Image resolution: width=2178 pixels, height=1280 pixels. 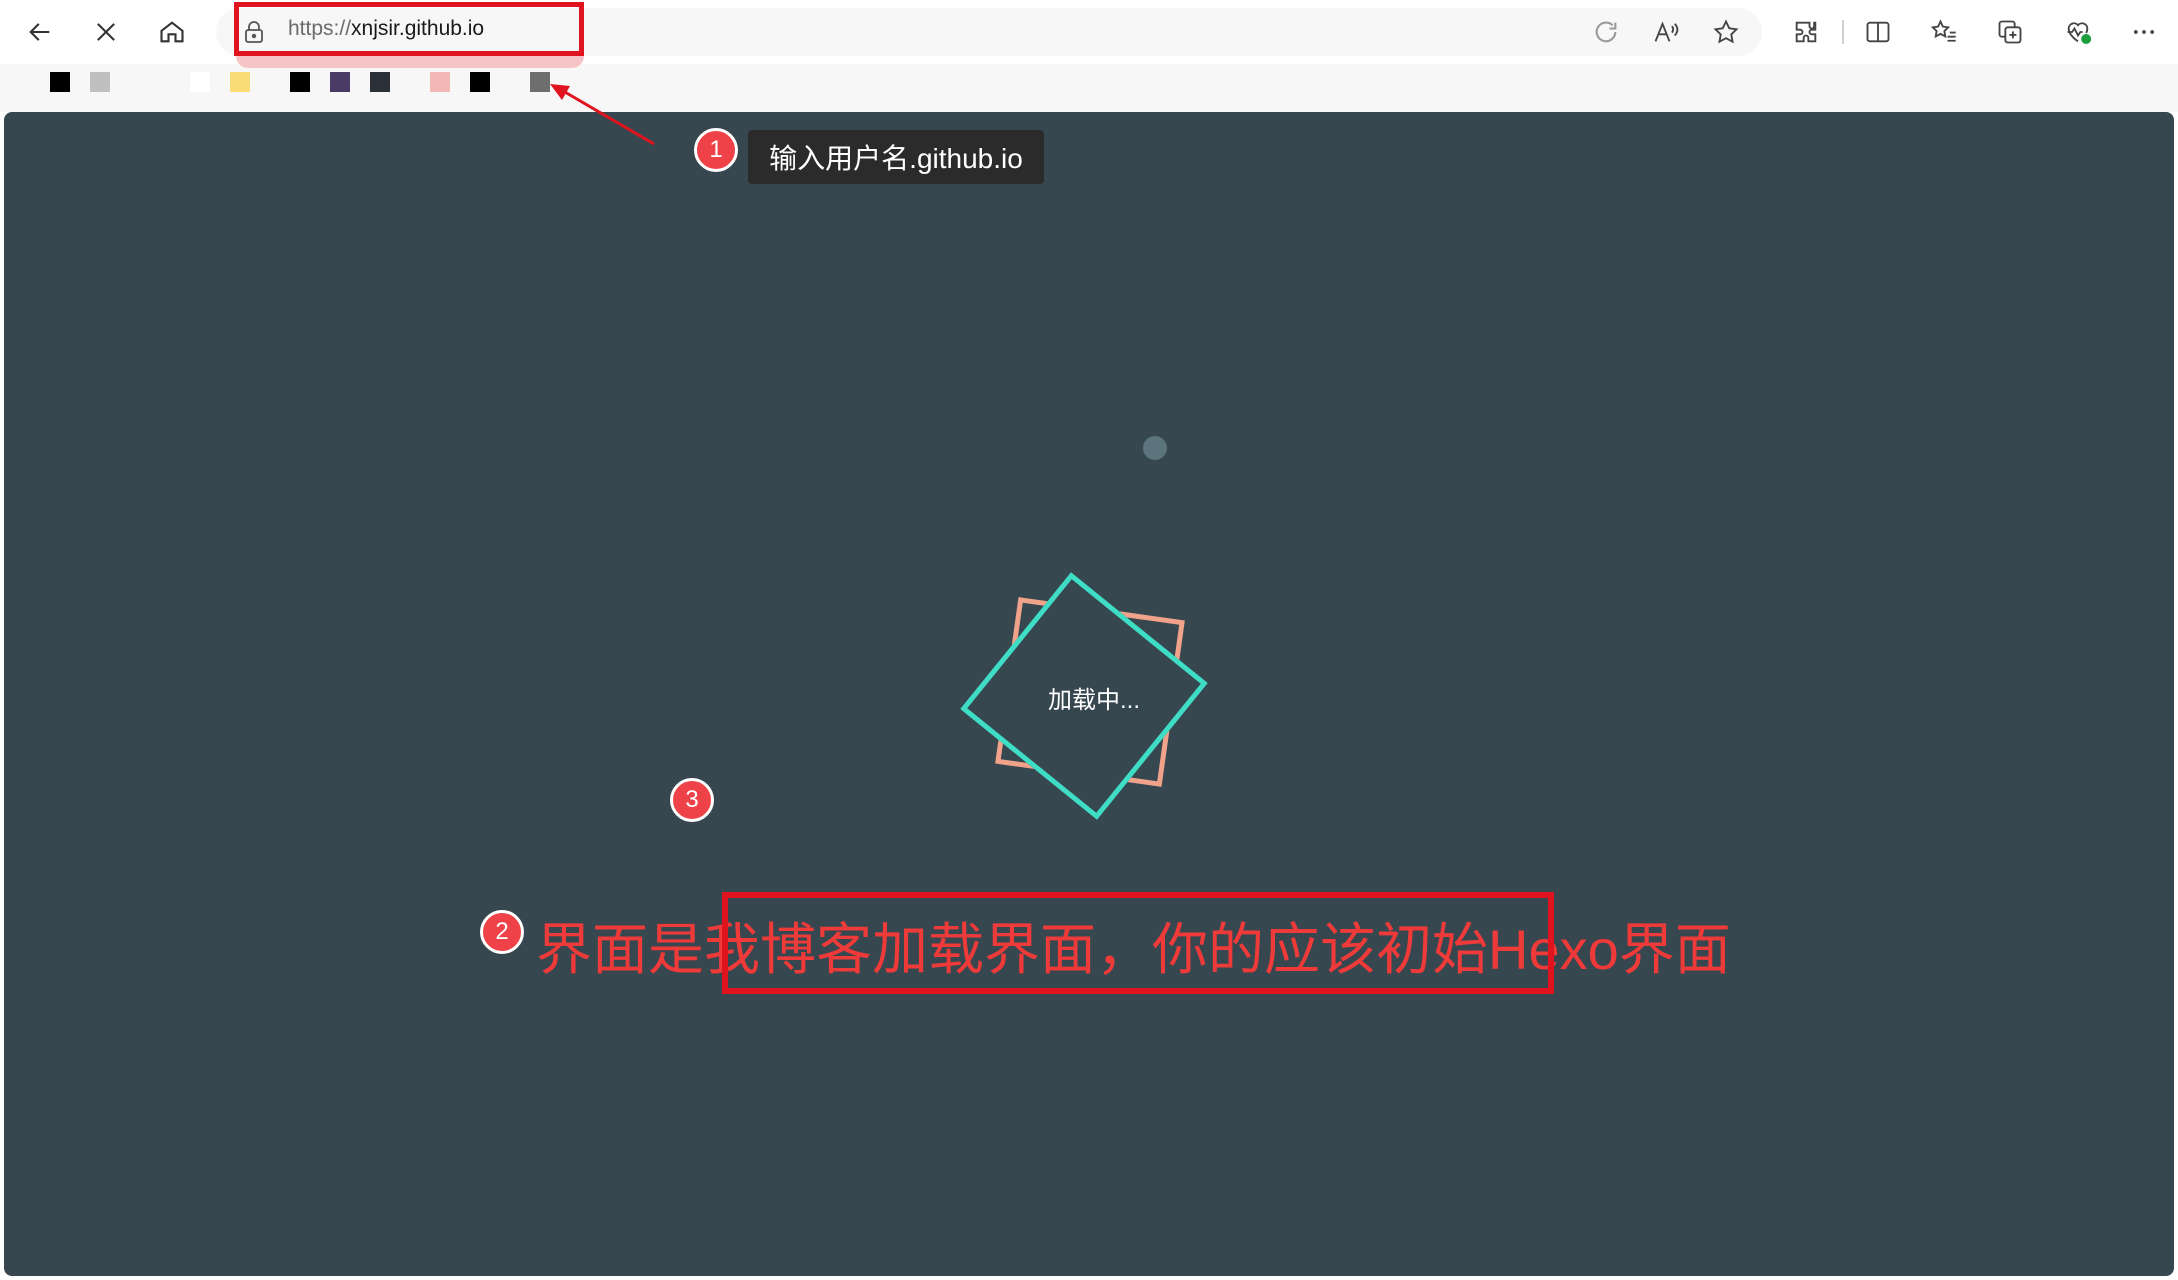 I want to click on more-dots-icon, so click(x=2144, y=32).